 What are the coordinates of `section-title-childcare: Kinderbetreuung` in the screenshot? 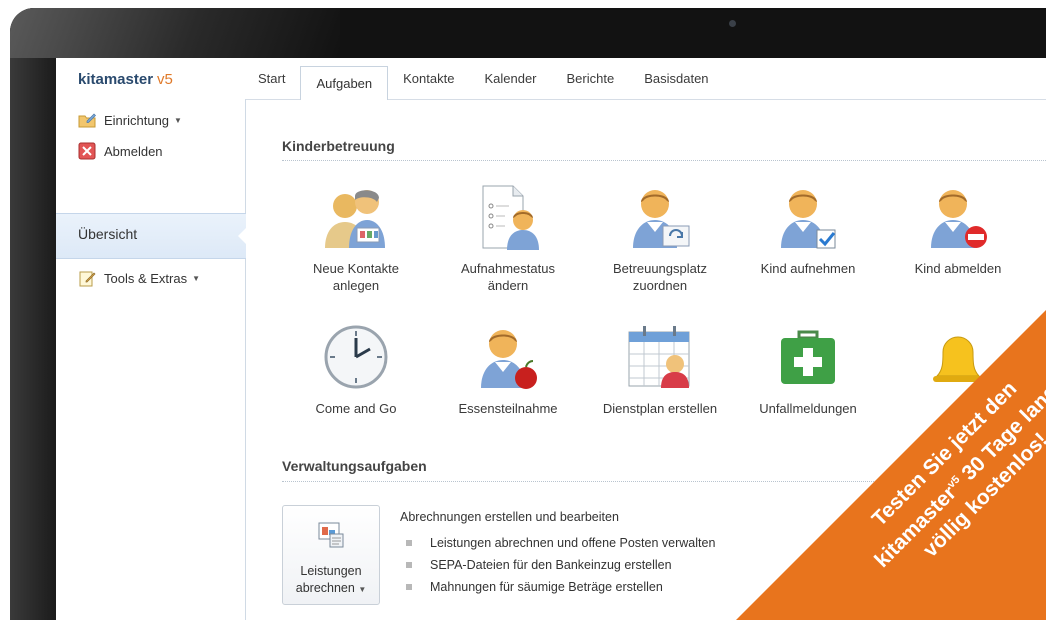 It's located at (338, 146).